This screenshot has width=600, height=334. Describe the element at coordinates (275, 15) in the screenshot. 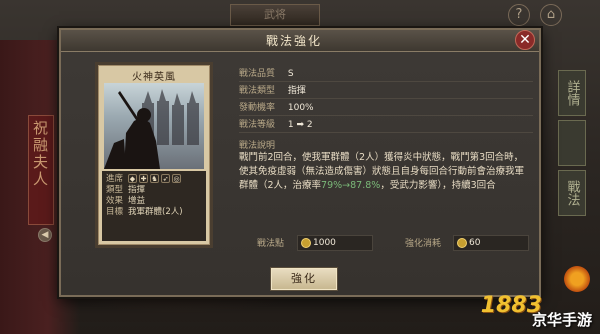

I see `screen-title: 武将` at that location.